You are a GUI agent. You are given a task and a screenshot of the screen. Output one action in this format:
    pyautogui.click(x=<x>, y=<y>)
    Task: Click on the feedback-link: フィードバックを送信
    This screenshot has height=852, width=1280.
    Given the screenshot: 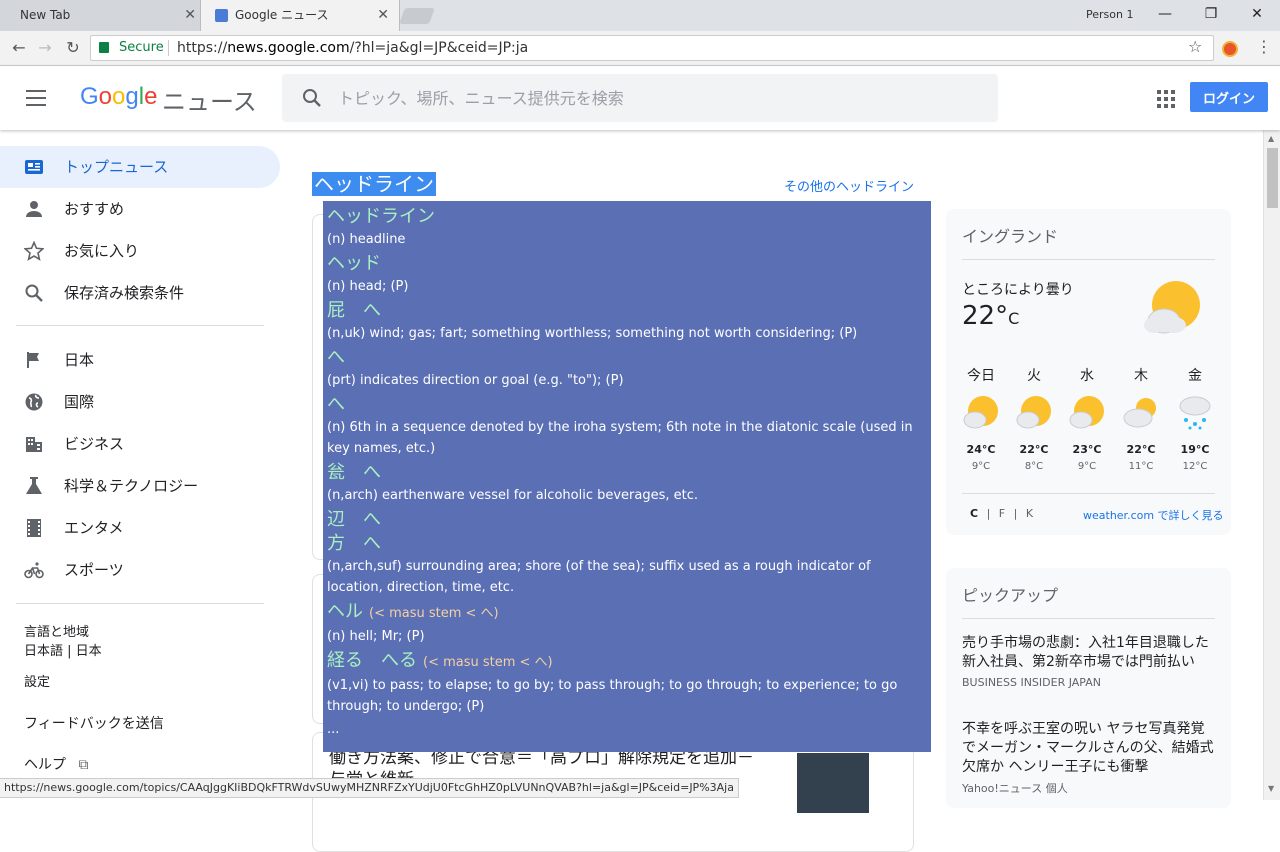 What is the action you would take?
    pyautogui.click(x=94, y=723)
    